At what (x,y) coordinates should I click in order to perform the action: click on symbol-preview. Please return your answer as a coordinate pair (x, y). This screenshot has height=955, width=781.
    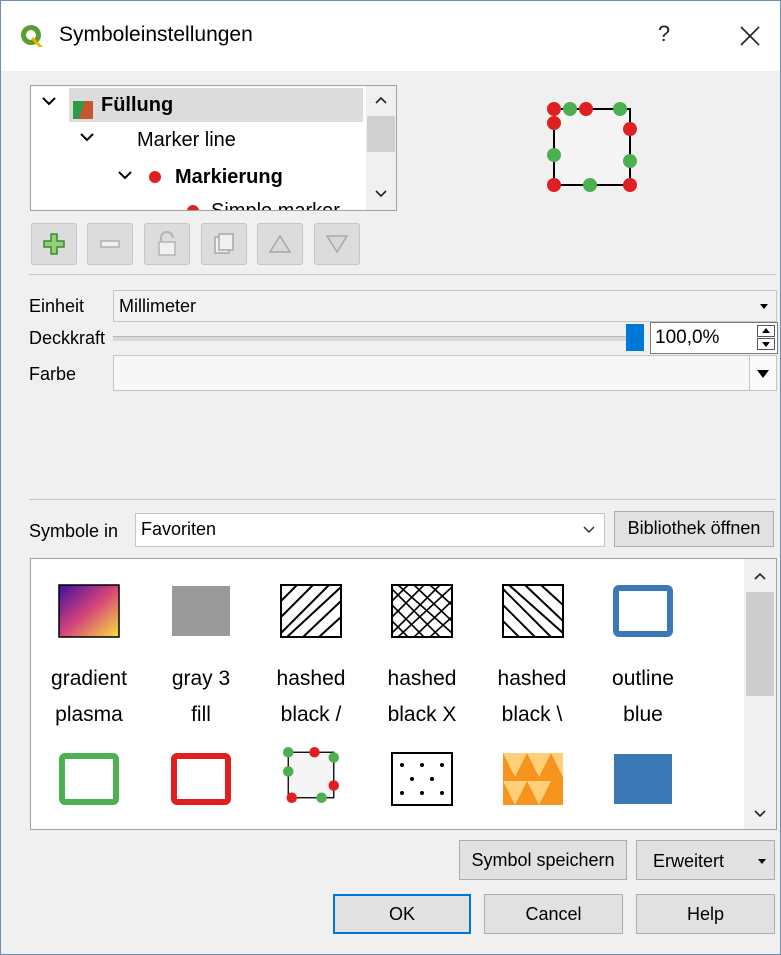
    Looking at the image, I should click on (592, 147).